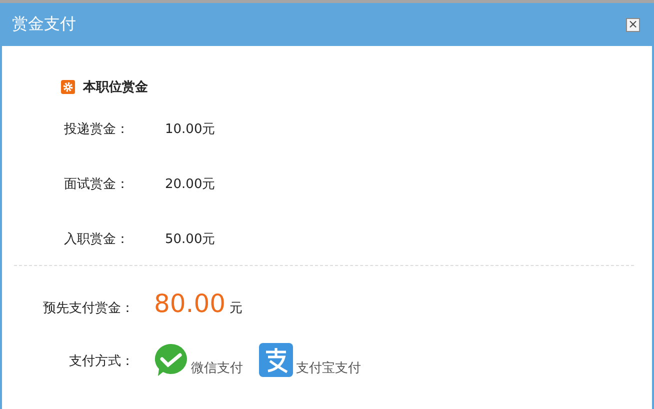  What do you see at coordinates (88, 308) in the screenshot?
I see `total-label: 预先支付赏金：` at bounding box center [88, 308].